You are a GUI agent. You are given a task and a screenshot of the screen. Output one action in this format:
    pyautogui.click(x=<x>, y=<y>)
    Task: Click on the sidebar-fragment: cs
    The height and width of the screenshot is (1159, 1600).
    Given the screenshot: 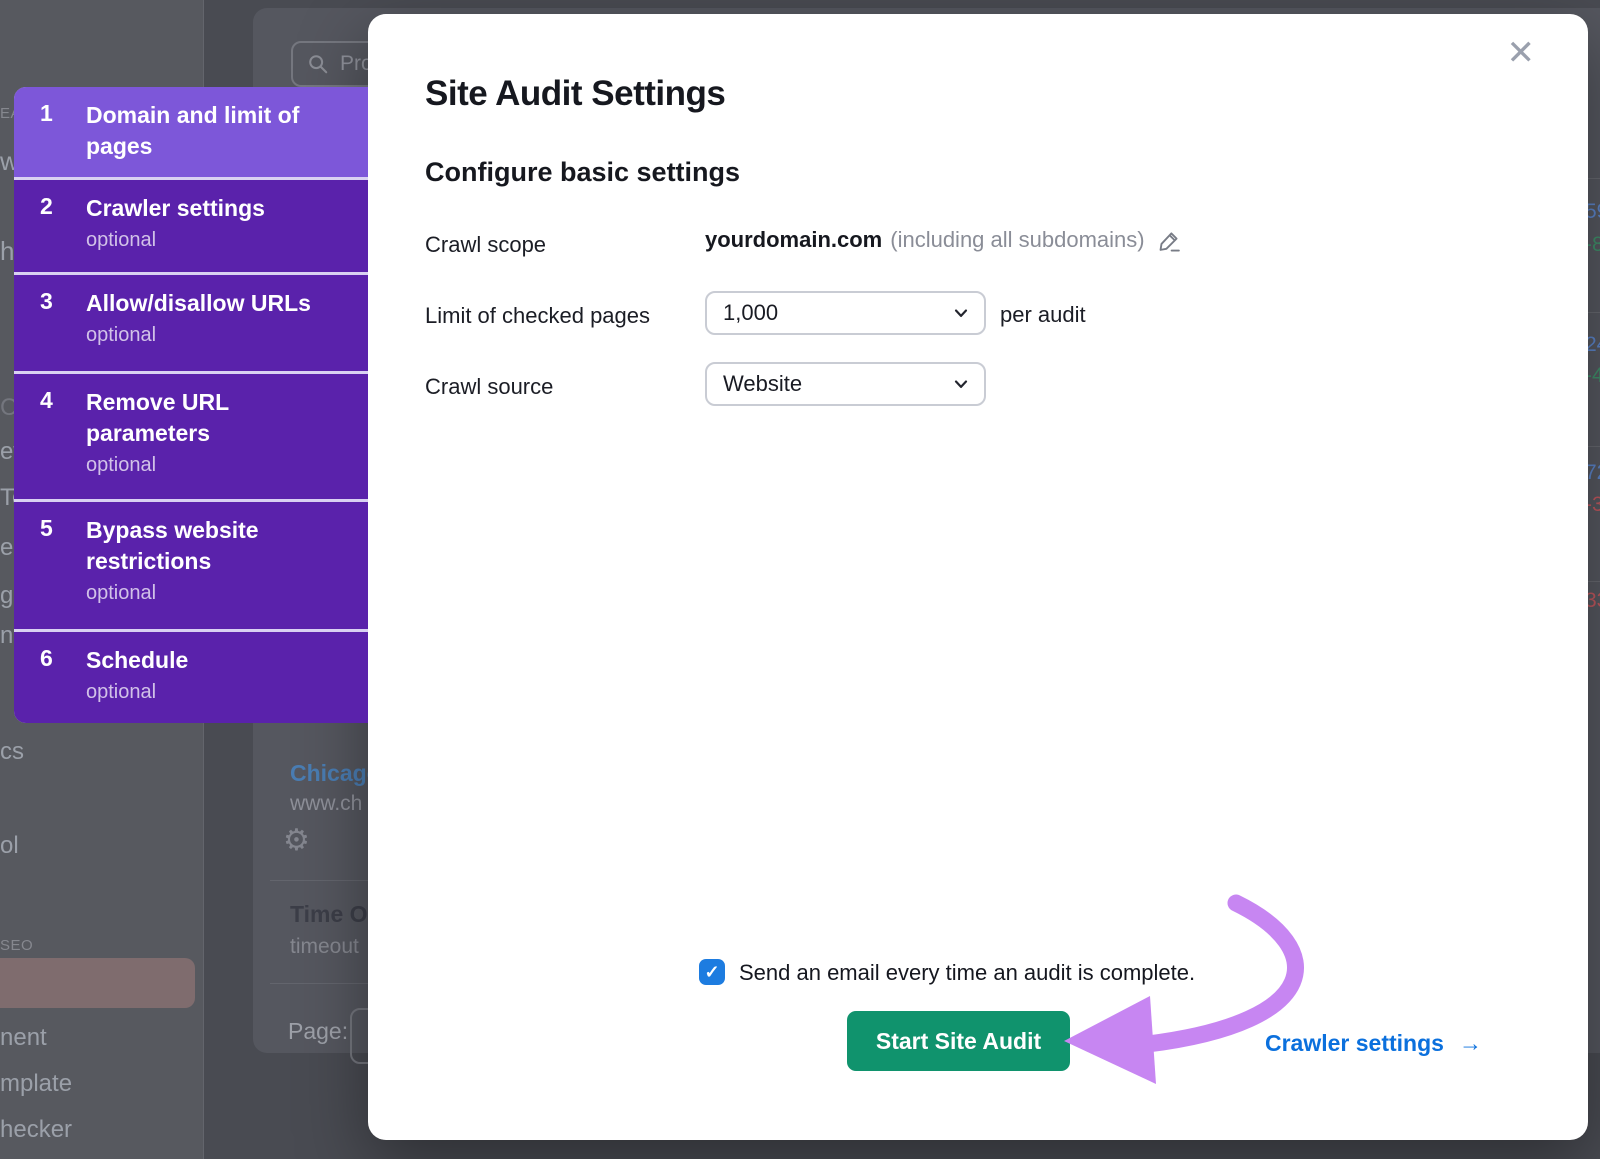 What is the action you would take?
    pyautogui.click(x=12, y=751)
    